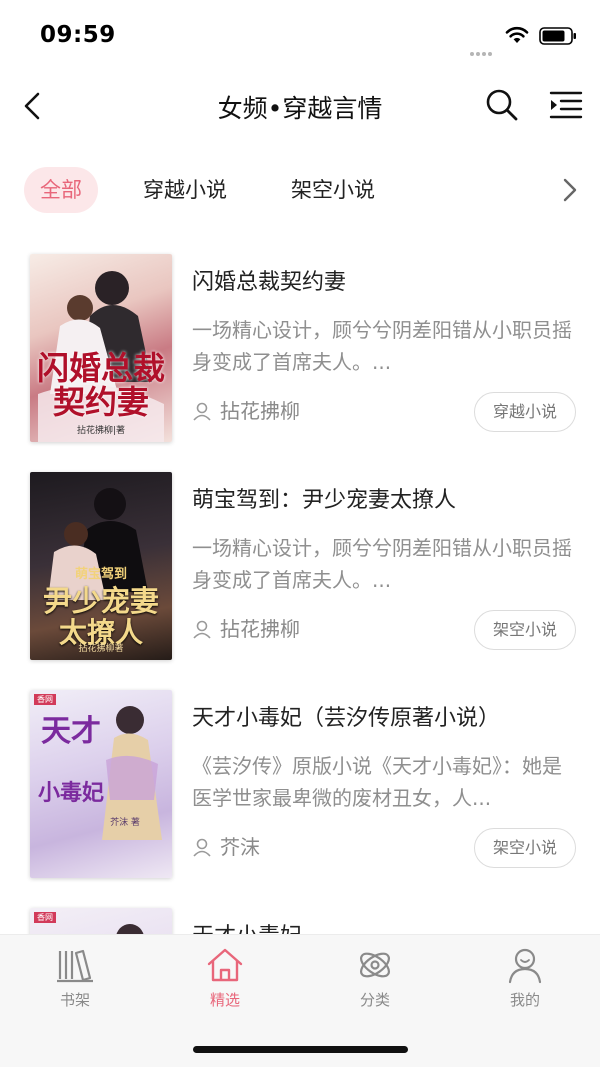  I want to click on tab-label: 我的, so click(524, 1000).